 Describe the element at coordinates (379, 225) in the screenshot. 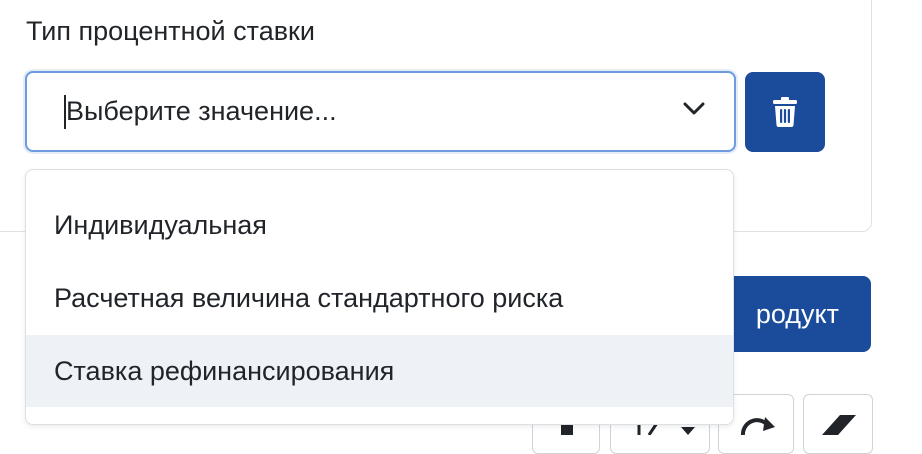

I see `dropdown-option: Индивидуальная` at that location.